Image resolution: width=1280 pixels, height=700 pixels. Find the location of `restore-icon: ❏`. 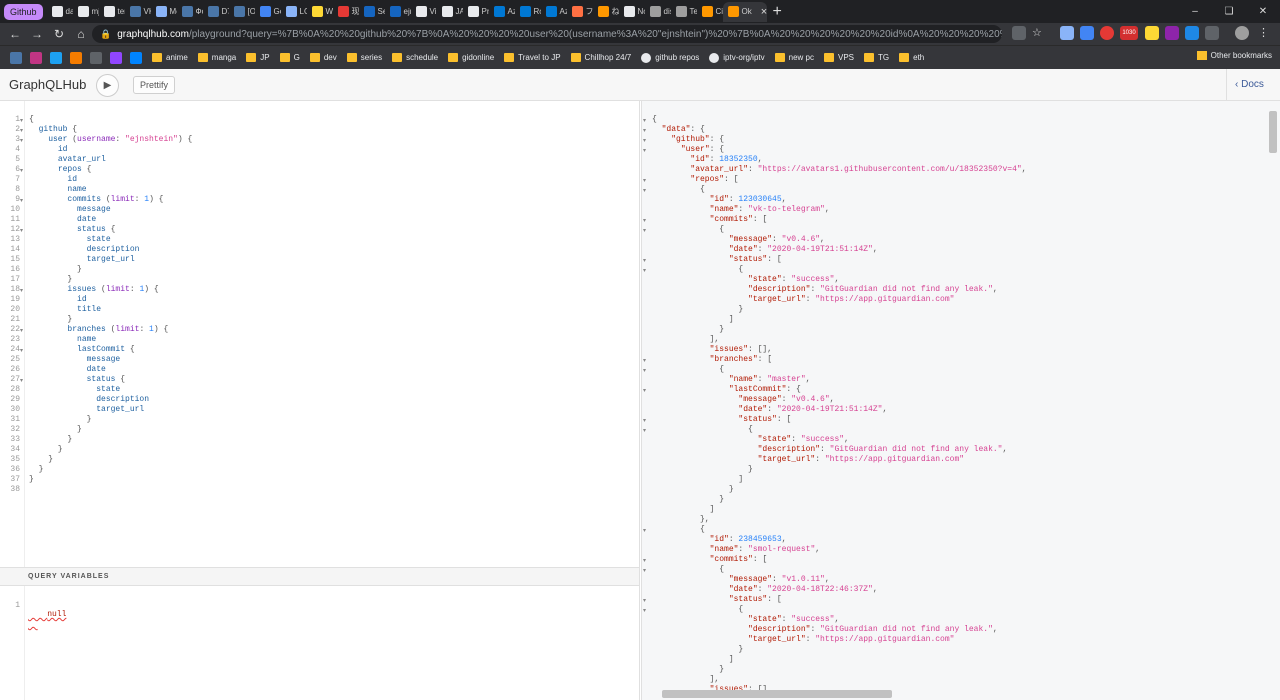

restore-icon: ❏ is located at coordinates (1229, 11).